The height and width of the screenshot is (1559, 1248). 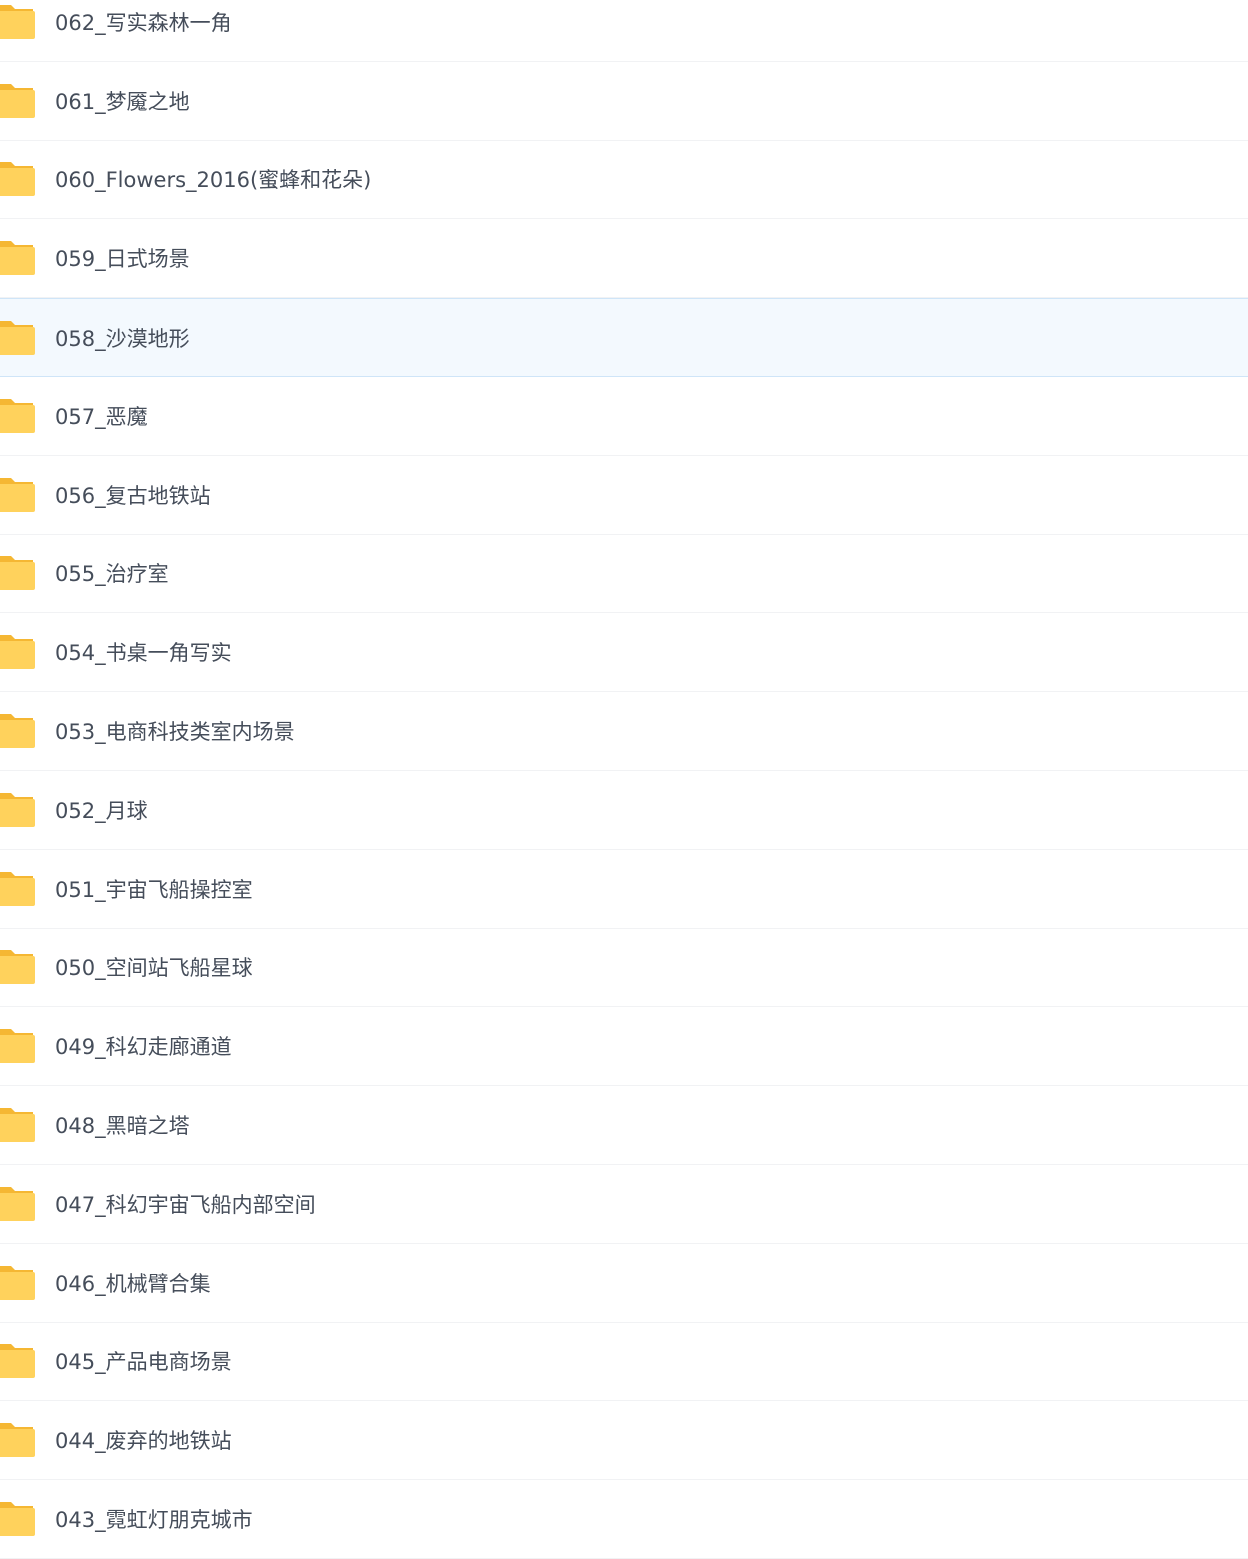 What do you see at coordinates (624, 337) in the screenshot?
I see `file-list-item: 058_沙漠地形` at bounding box center [624, 337].